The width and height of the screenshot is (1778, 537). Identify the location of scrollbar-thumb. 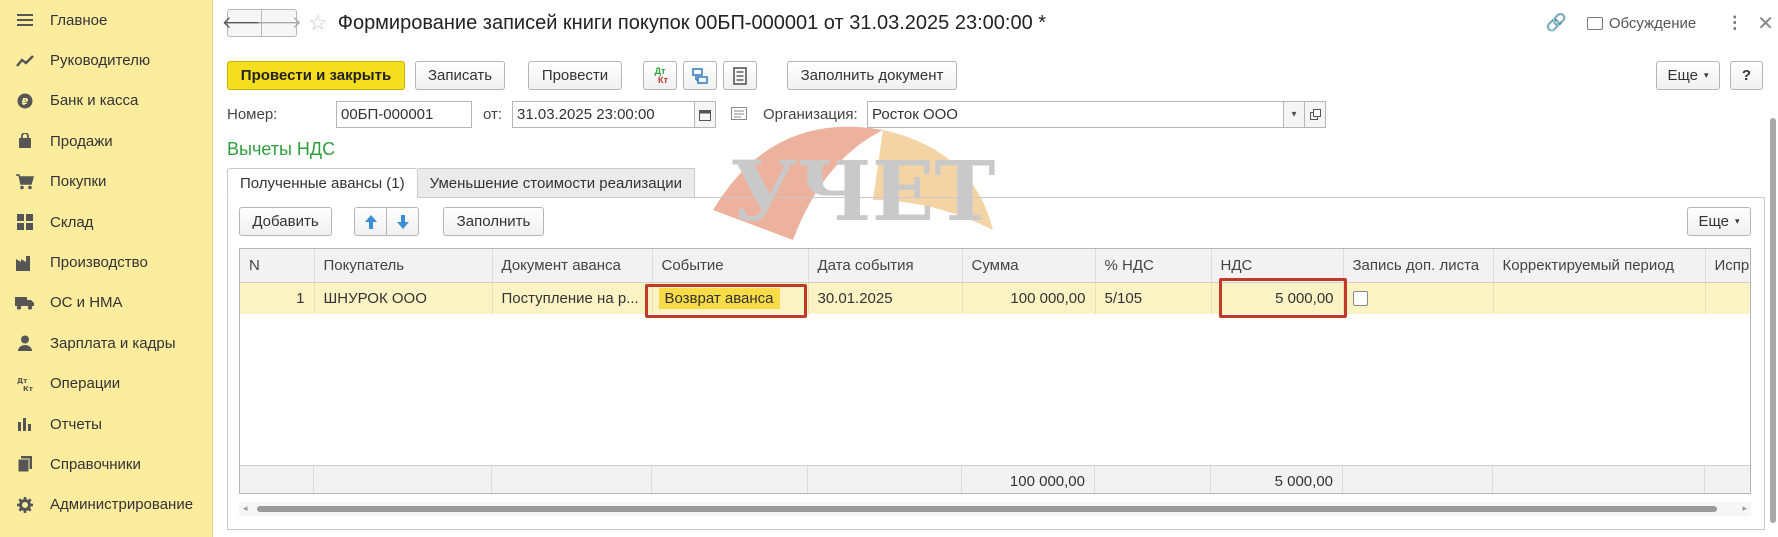
(987, 509).